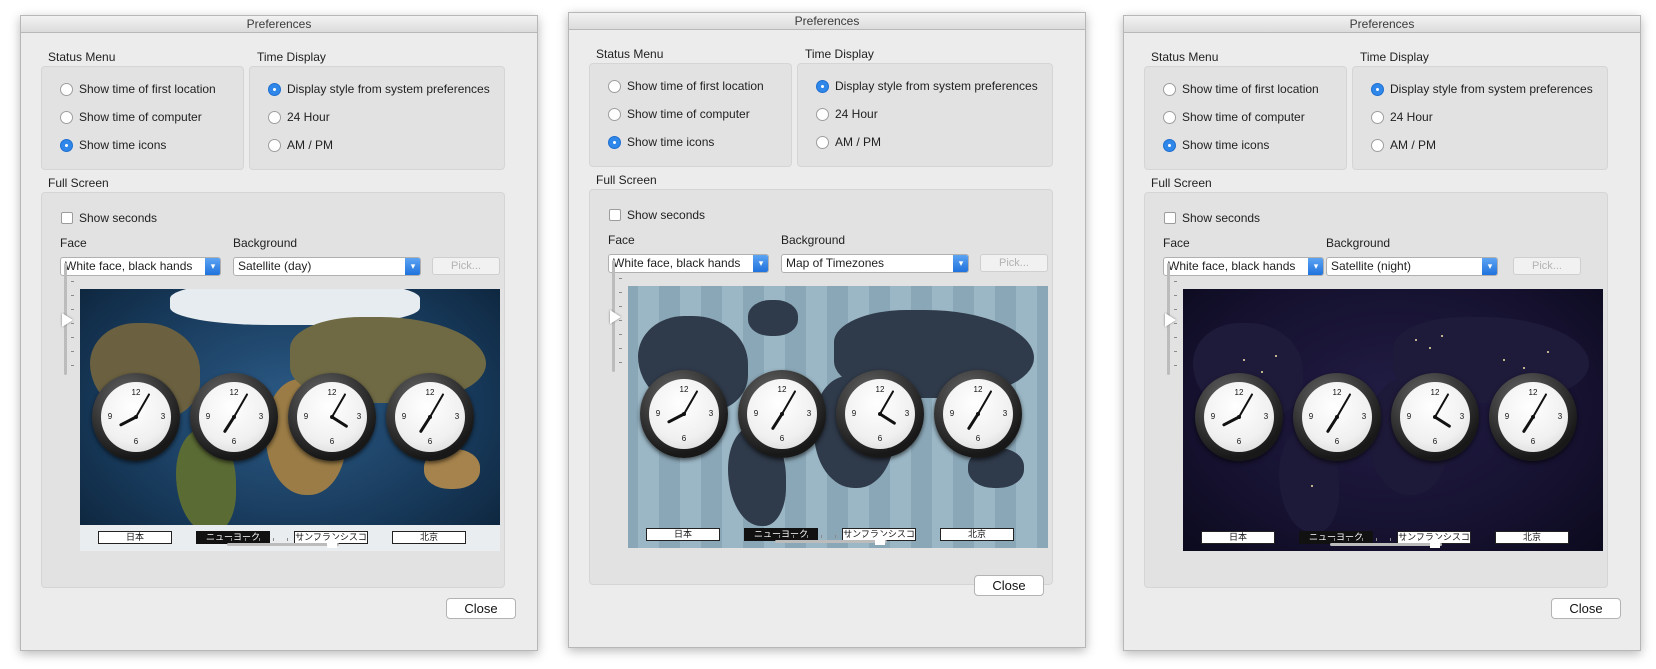 The image size is (1656, 669). What do you see at coordinates (123, 145) in the screenshot?
I see `radio-label: Show time icons` at bounding box center [123, 145].